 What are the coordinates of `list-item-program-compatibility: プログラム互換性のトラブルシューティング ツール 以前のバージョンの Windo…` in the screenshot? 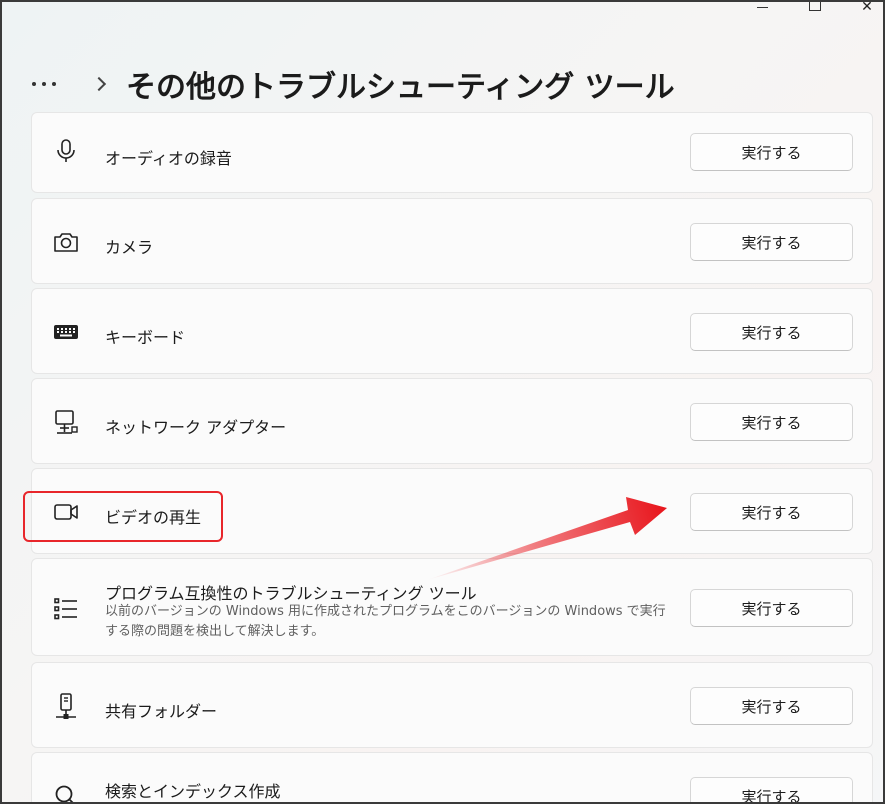 It's located at (452, 607).